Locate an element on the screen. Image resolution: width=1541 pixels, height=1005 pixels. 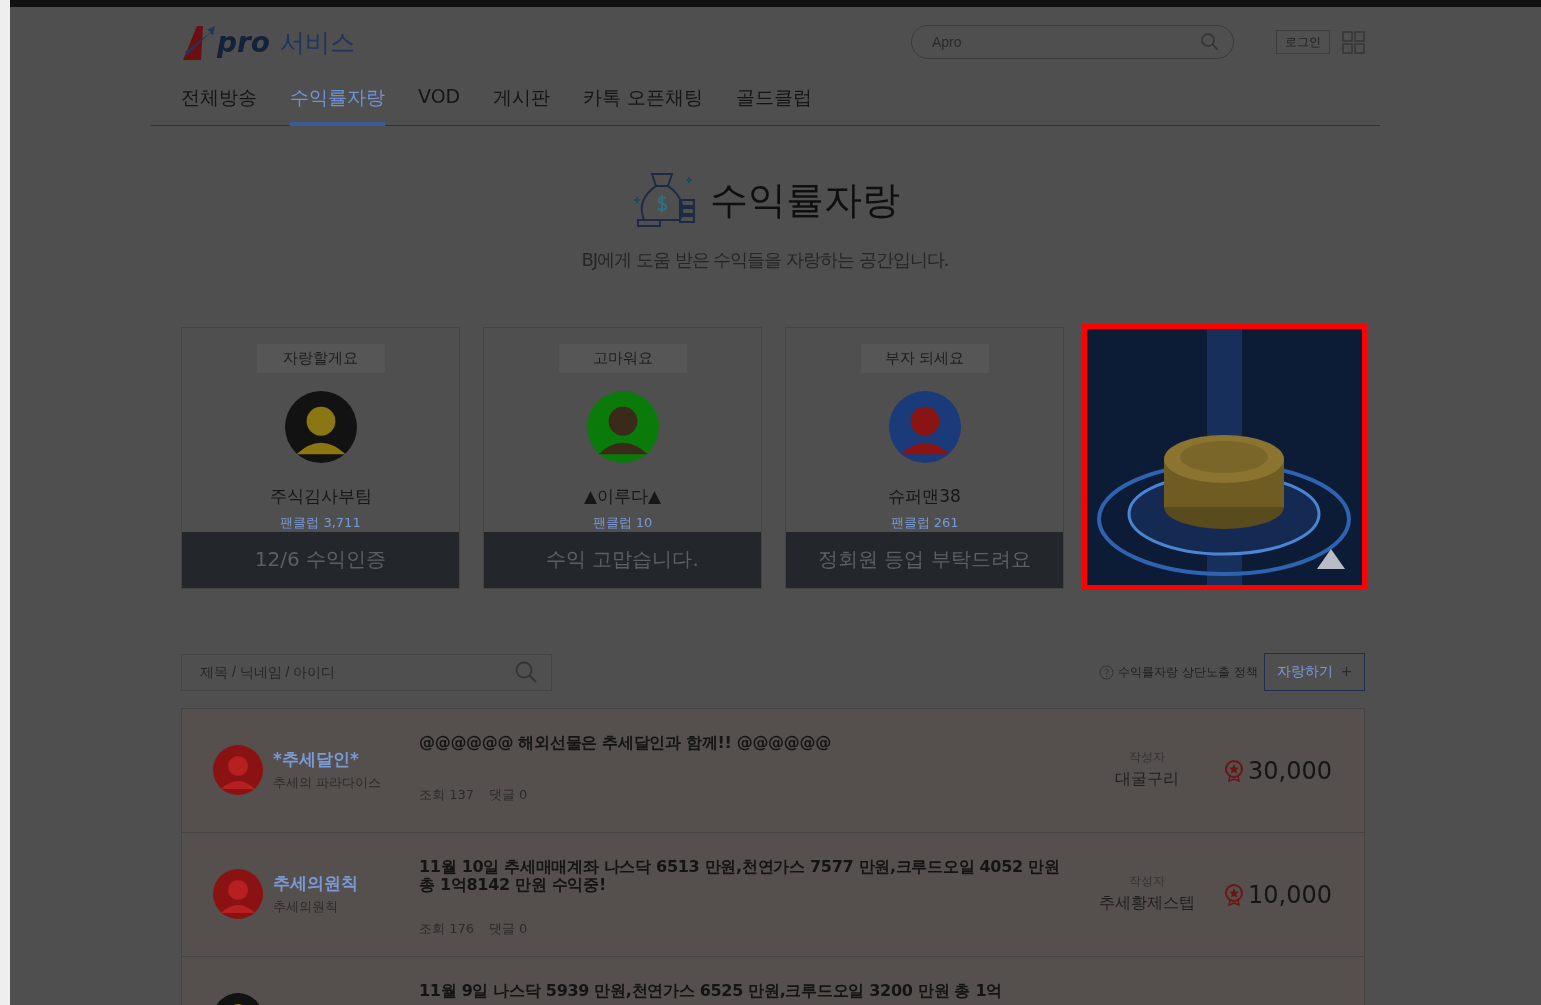
nav-tab: 수익률자랑 is located at coordinates (337, 101).